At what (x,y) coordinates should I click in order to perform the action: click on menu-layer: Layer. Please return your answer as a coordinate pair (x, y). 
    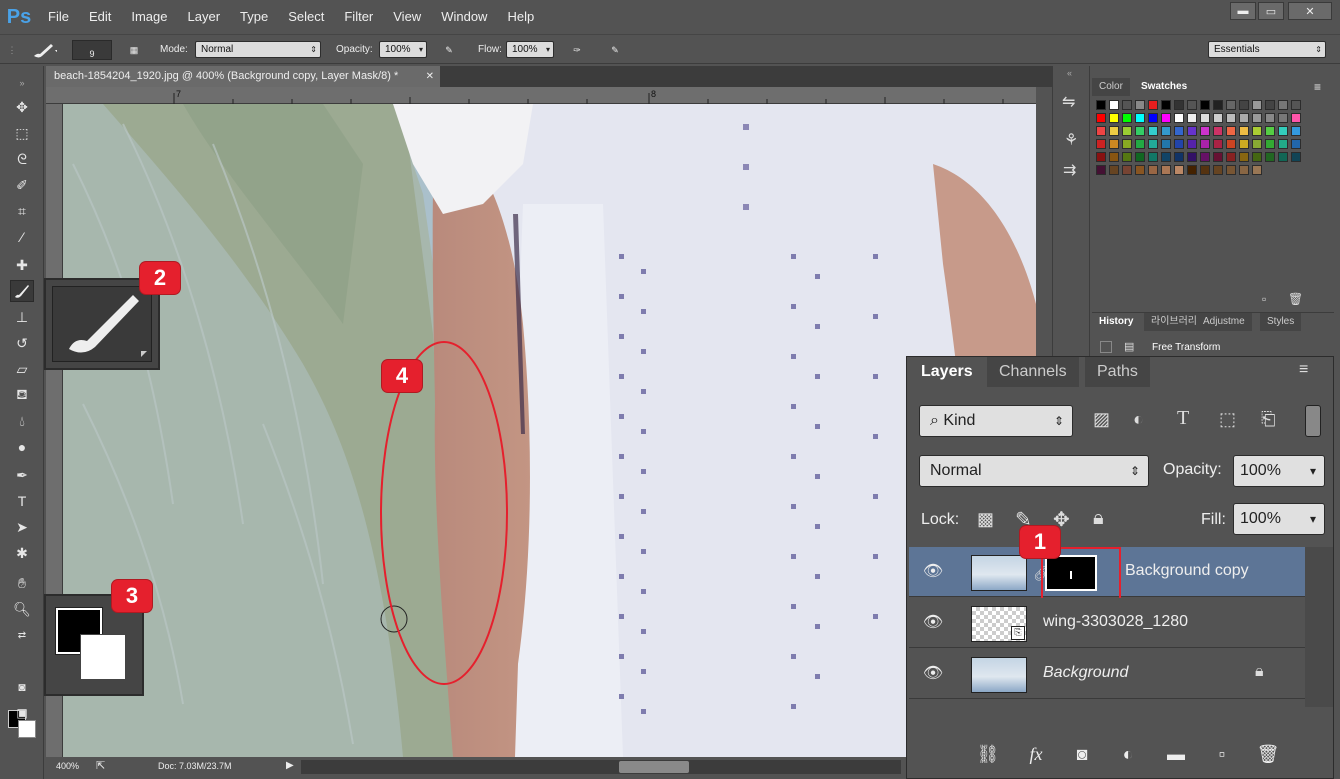
    Looking at the image, I should click on (204, 17).